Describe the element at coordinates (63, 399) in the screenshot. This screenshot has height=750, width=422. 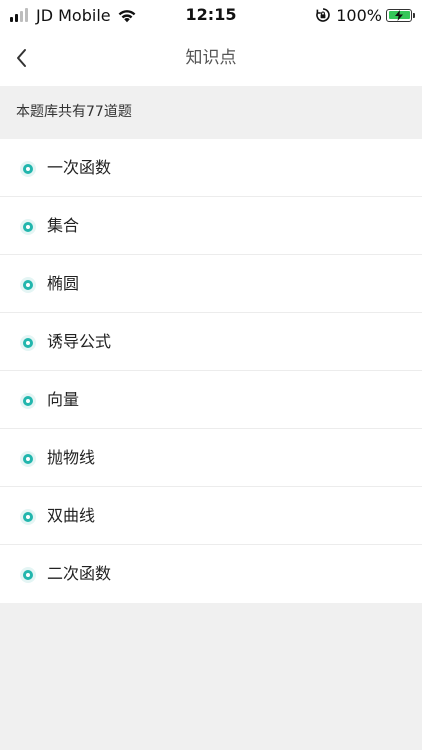
I see `topic-label: 向量` at that location.